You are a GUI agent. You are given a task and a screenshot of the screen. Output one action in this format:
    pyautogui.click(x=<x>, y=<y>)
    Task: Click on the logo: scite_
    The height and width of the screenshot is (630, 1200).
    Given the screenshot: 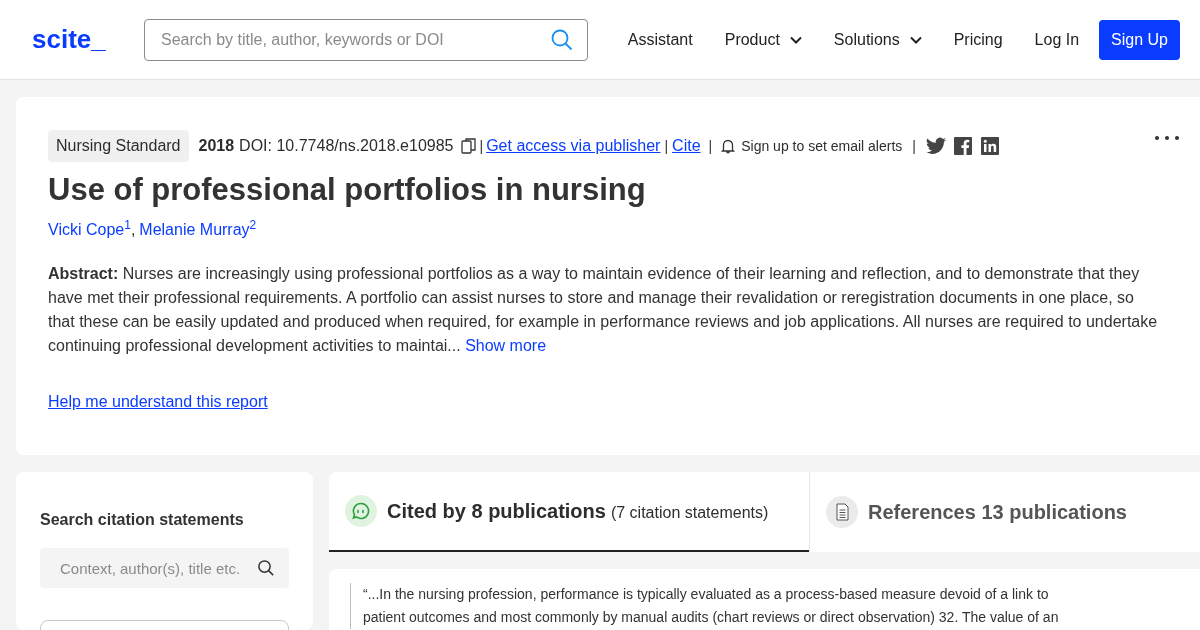 What is the action you would take?
    pyautogui.click(x=88, y=39)
    